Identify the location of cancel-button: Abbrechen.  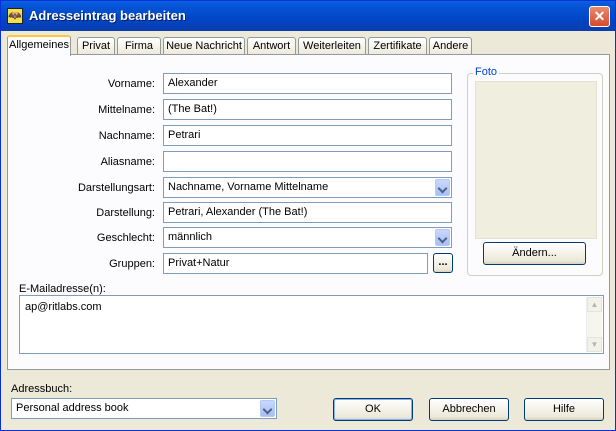
(469, 409).